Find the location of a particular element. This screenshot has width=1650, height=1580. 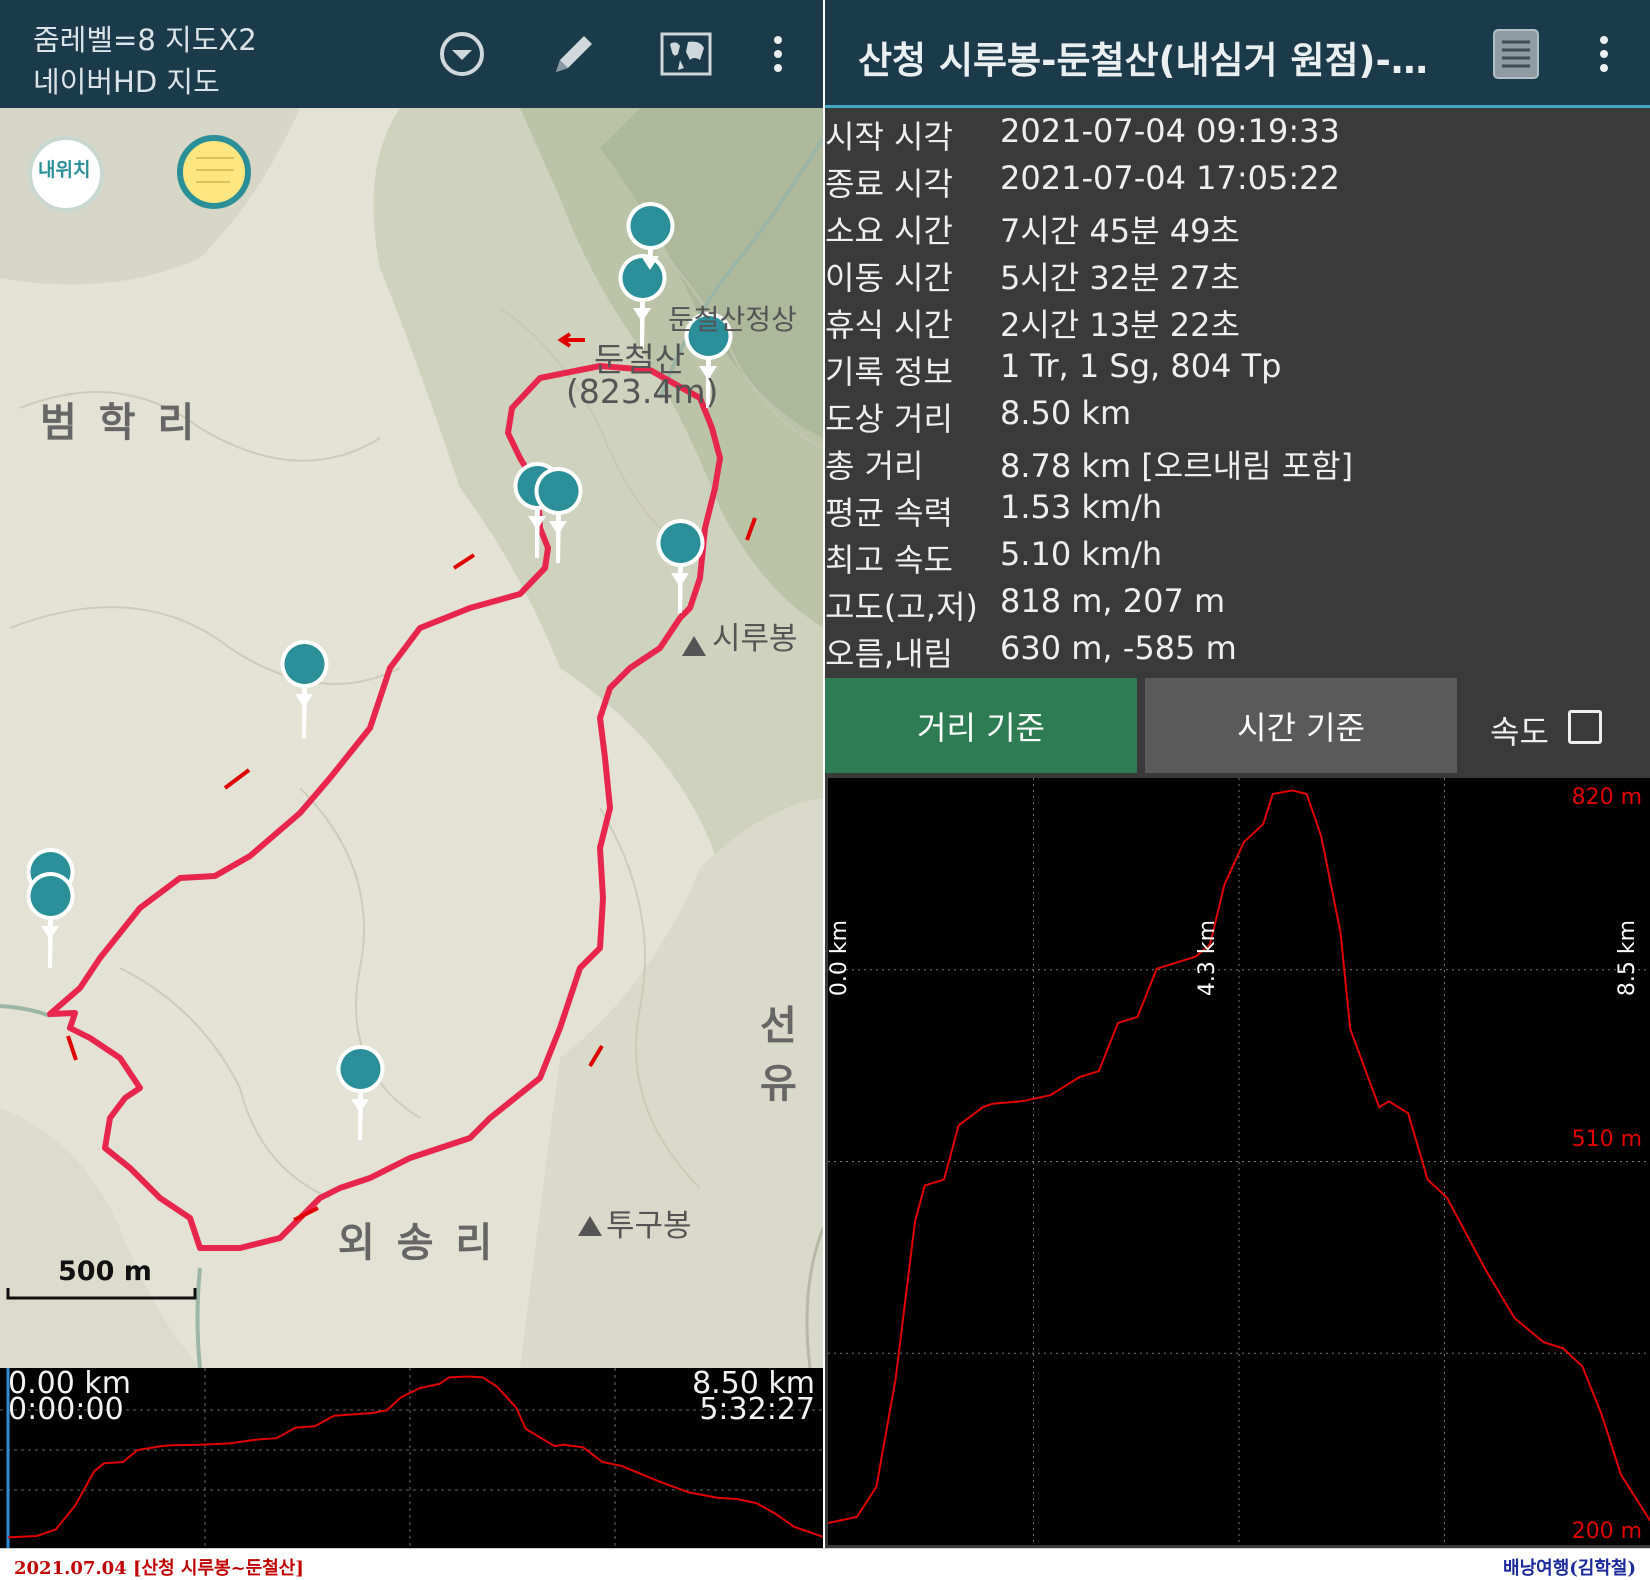

stat-row: 도상 거리 8.50 km is located at coordinates (1237, 417).